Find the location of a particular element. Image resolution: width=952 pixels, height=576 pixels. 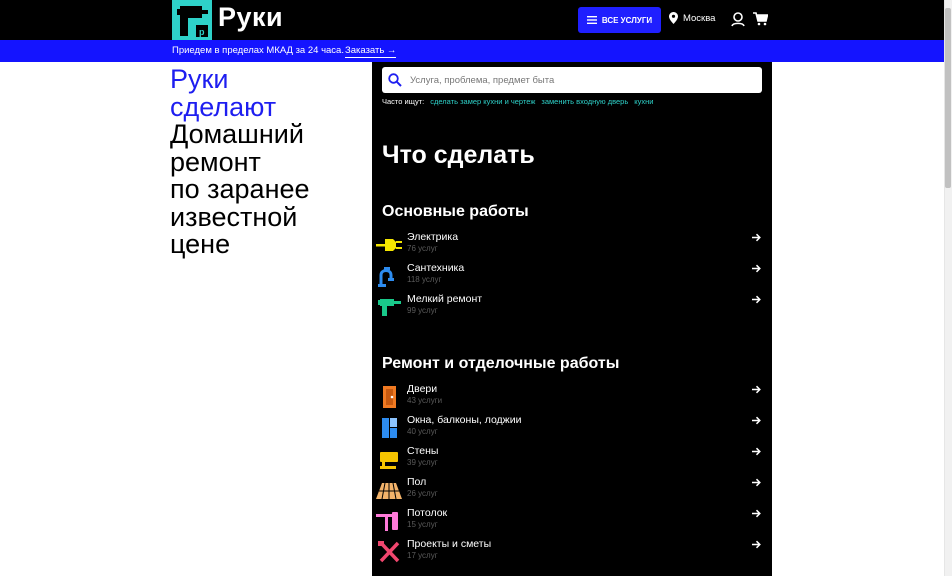

hero-line: ремонт is located at coordinates (215, 161).